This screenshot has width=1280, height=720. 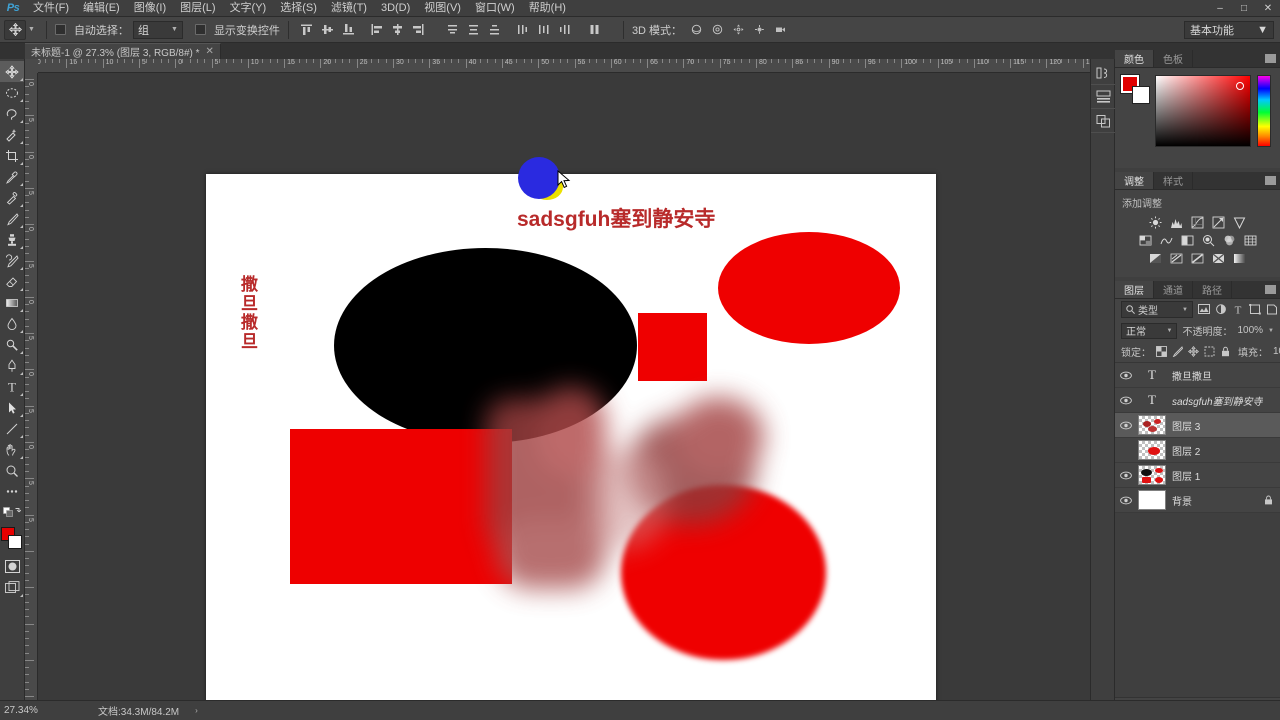 What do you see at coordinates (1173, 180) in the screenshot?
I see `tab-styles: 样式` at bounding box center [1173, 180].